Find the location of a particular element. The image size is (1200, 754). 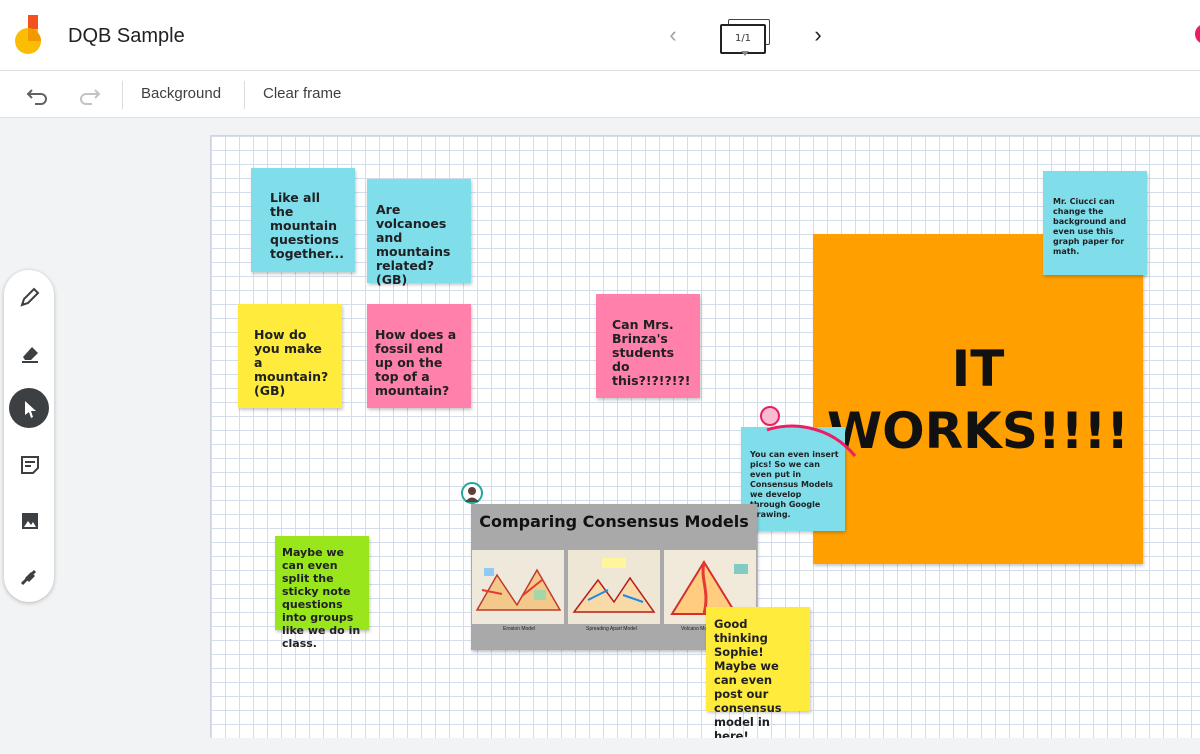

big-note-line: WORKS!!!! is located at coordinates (978, 431).